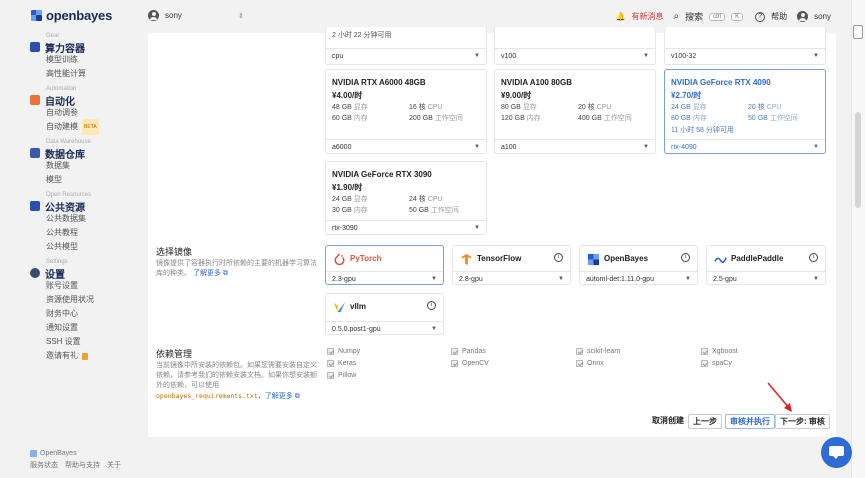 The image size is (865, 478). Describe the element at coordinates (858, 239) in the screenshot. I see `scrollbar` at that location.